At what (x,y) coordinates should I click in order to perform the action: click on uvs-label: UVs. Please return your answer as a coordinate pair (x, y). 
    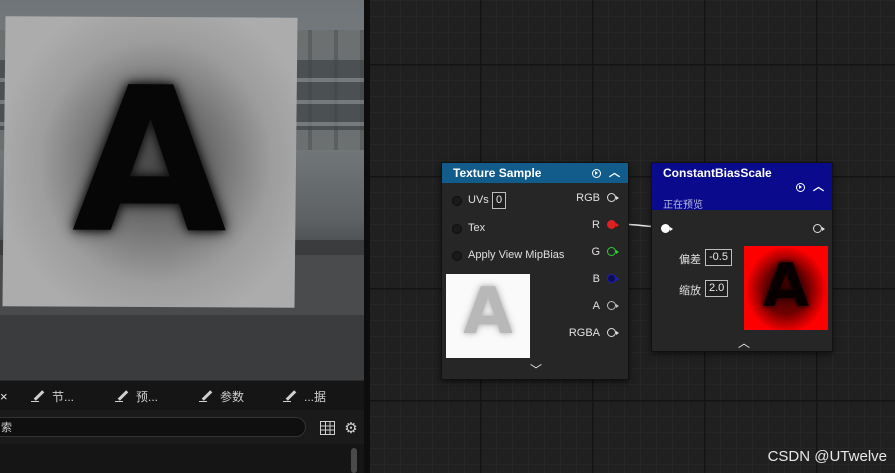
    Looking at the image, I should click on (478, 200).